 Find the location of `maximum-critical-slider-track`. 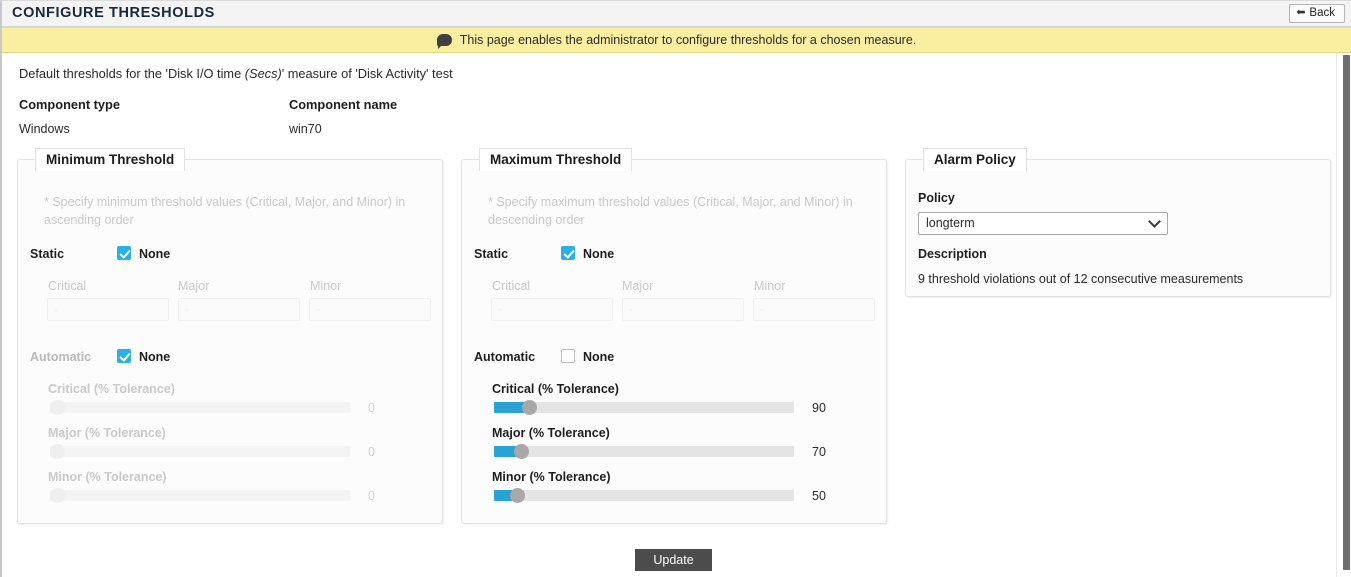

maximum-critical-slider-track is located at coordinates (644, 407).